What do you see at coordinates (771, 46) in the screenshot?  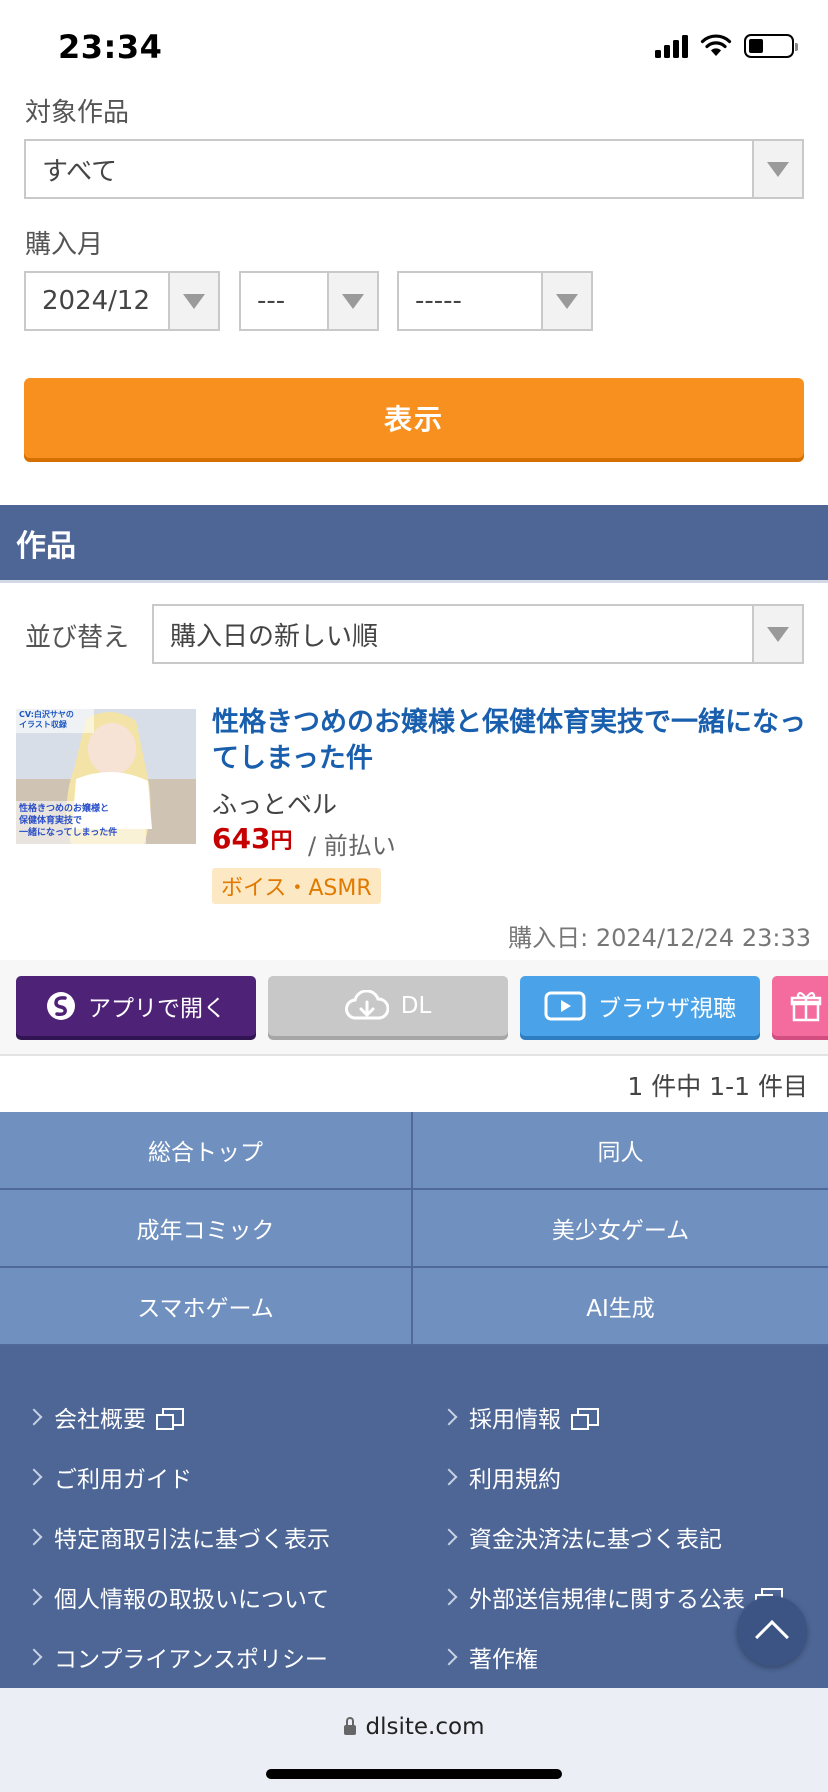 I see `battery-icon` at bounding box center [771, 46].